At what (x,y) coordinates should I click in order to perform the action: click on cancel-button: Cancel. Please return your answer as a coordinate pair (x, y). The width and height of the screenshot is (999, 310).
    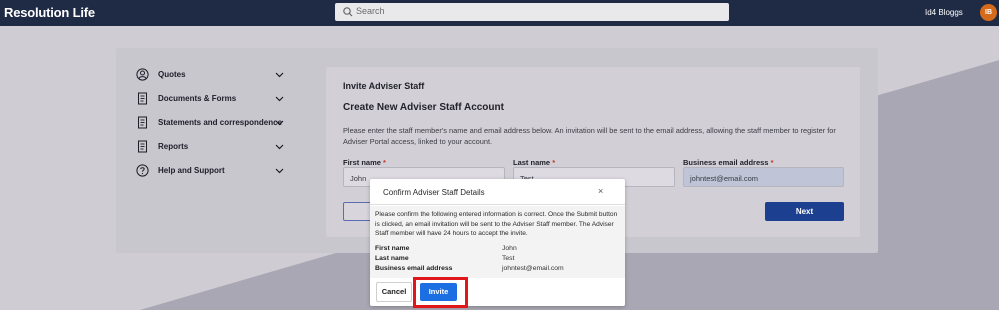
    Looking at the image, I should click on (394, 292).